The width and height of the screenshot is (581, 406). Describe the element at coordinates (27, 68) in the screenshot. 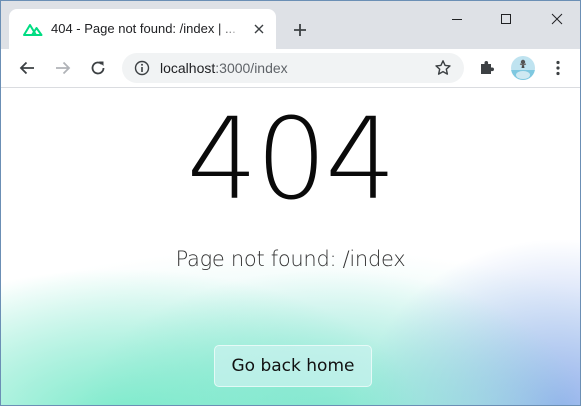

I see `back-icon` at that location.